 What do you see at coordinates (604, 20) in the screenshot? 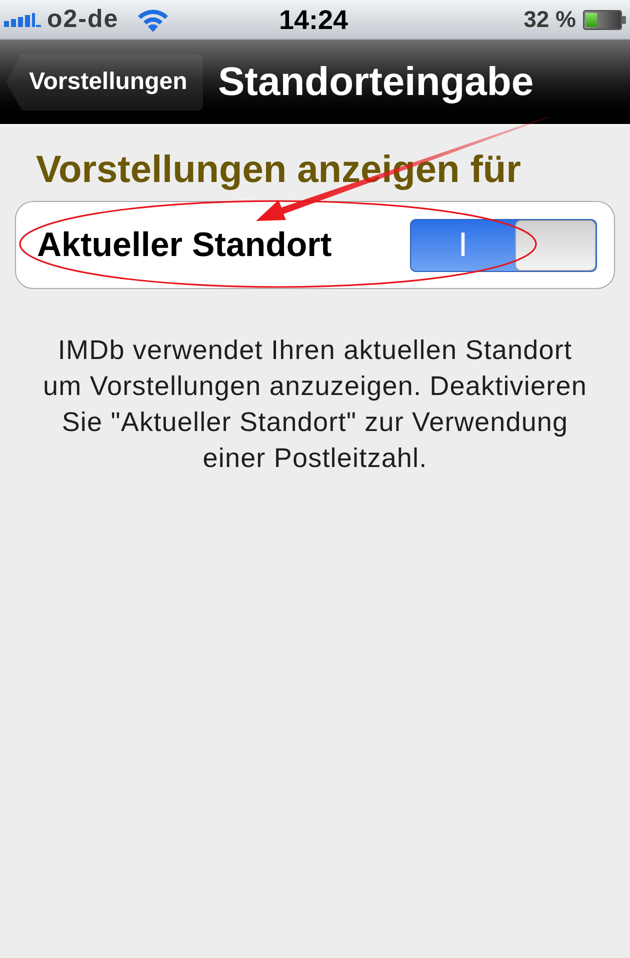
I see `battery-icon` at bounding box center [604, 20].